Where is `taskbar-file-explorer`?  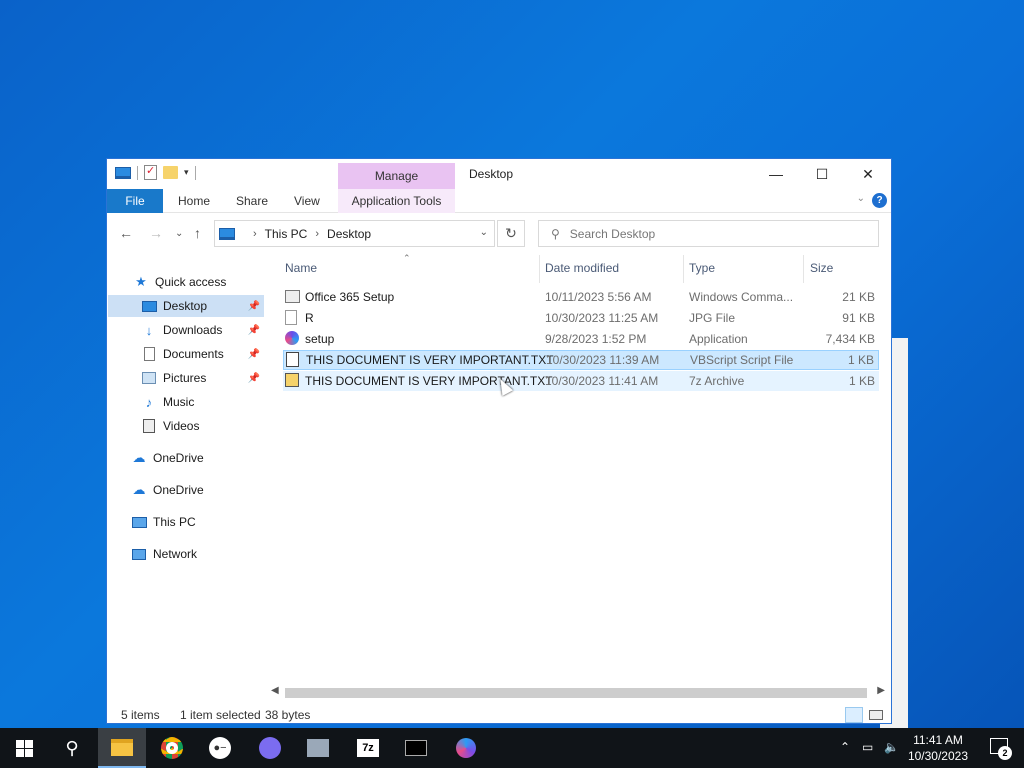 taskbar-file-explorer is located at coordinates (122, 748).